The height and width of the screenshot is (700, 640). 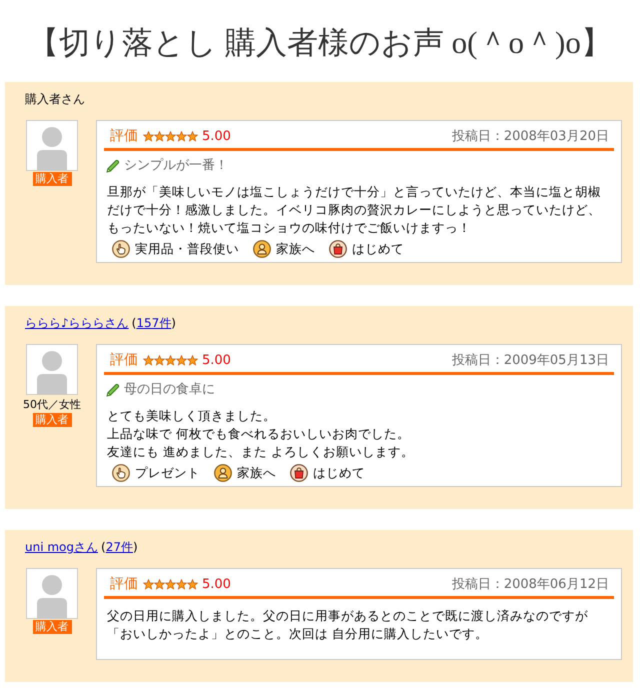 I want to click on review-text: 友達にも 進めました、また よろしくお願いします。, so click(x=261, y=452).